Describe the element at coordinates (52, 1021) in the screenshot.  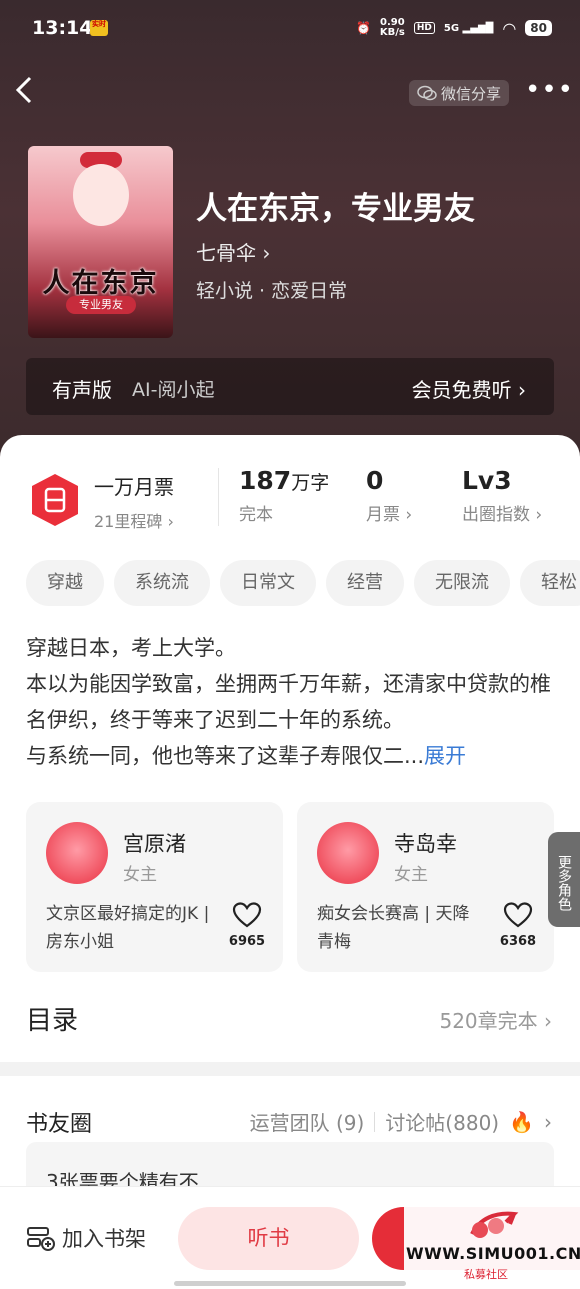
I see `toc-title: 目录` at that location.